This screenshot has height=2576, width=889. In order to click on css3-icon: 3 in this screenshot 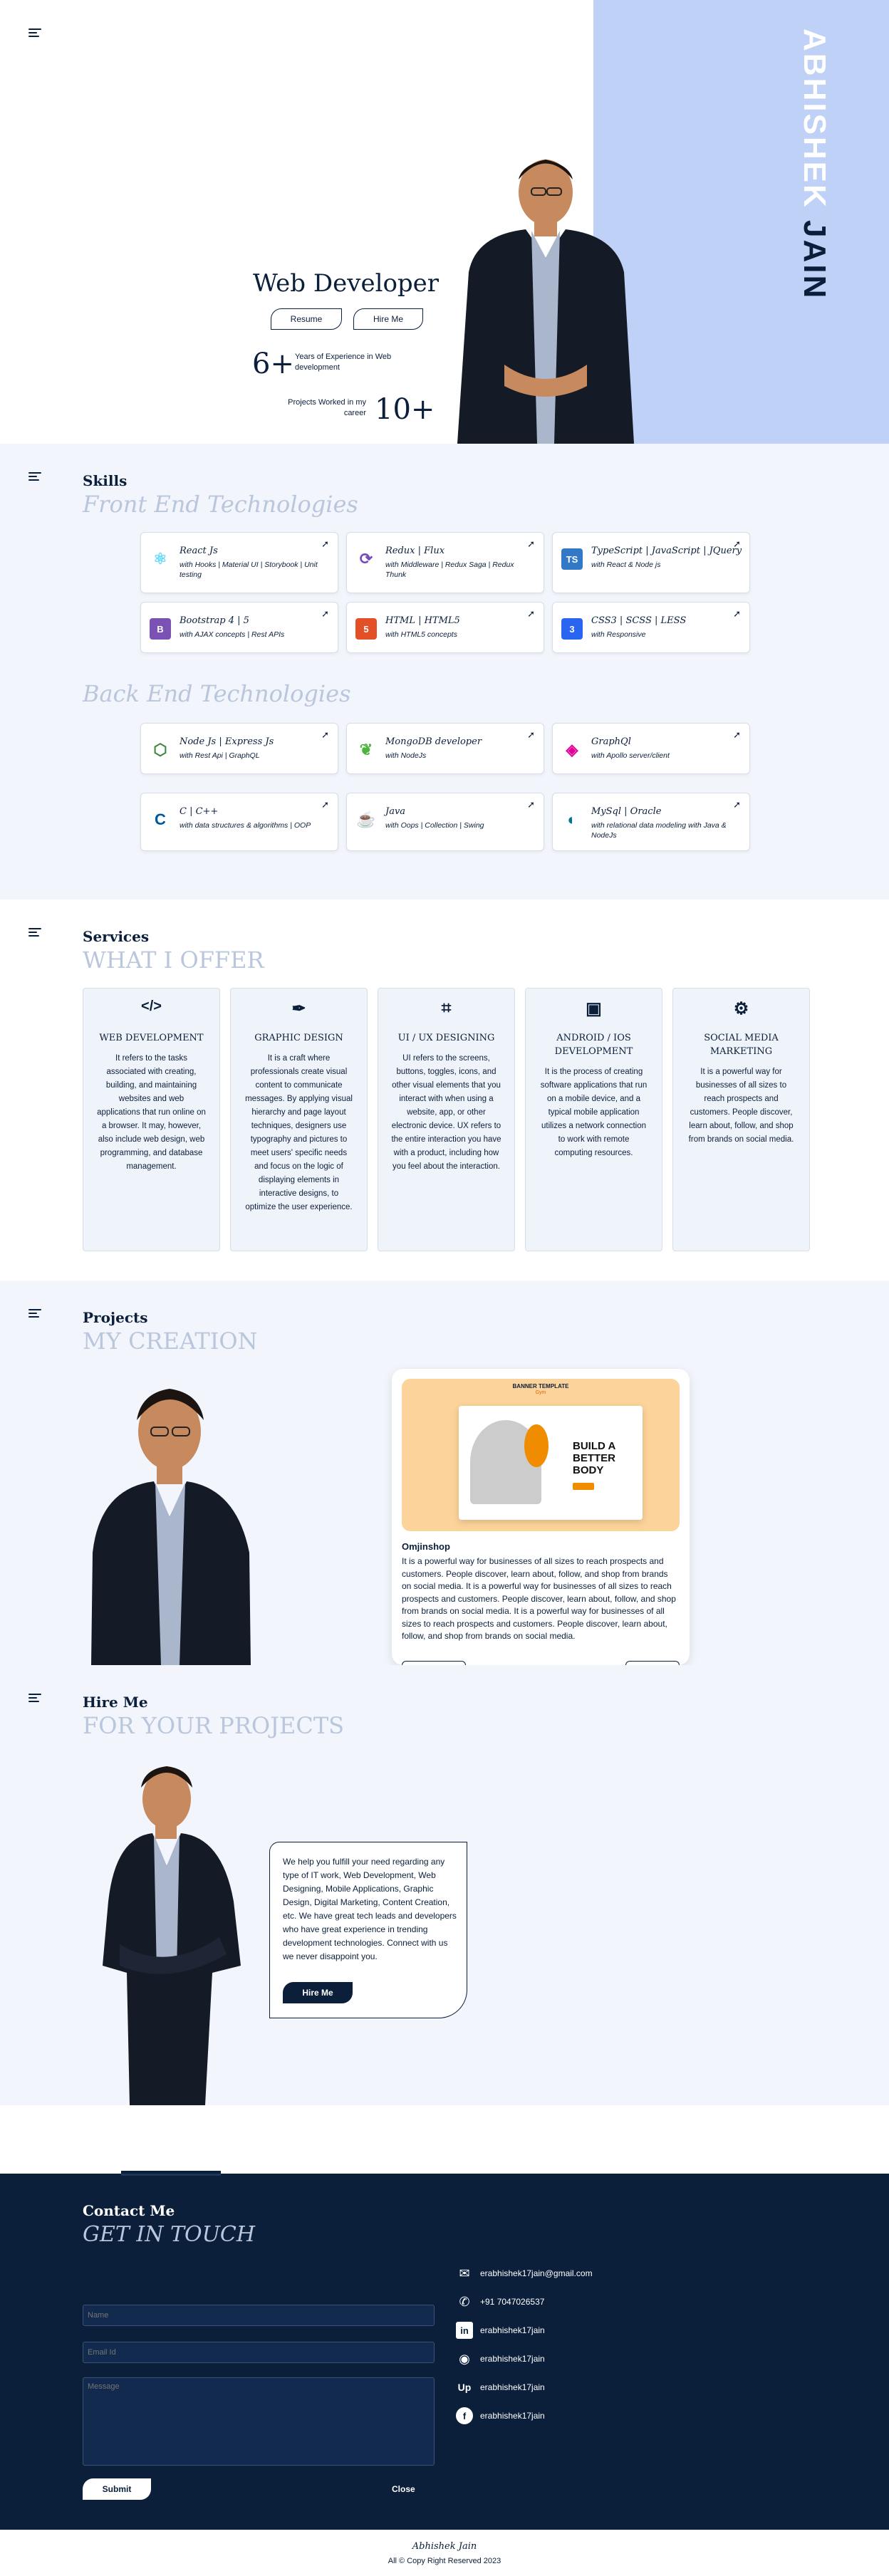, I will do `click(572, 629)`.